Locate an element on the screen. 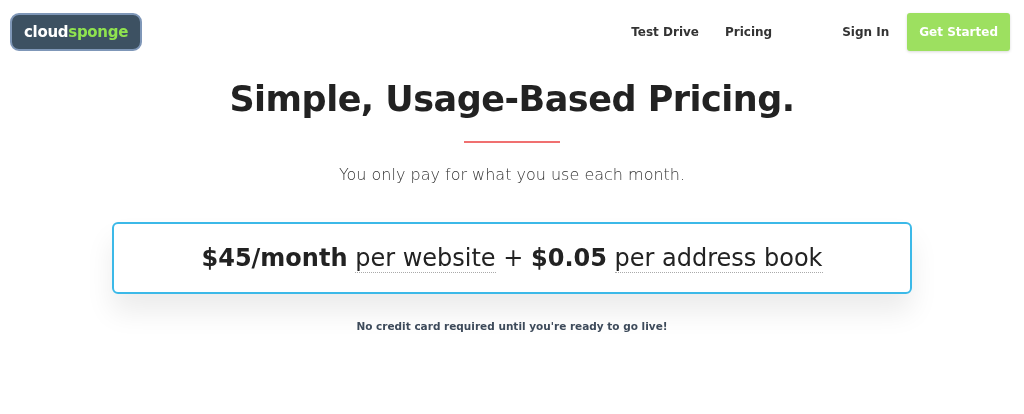  sign-in-link: Sign In is located at coordinates (866, 32).